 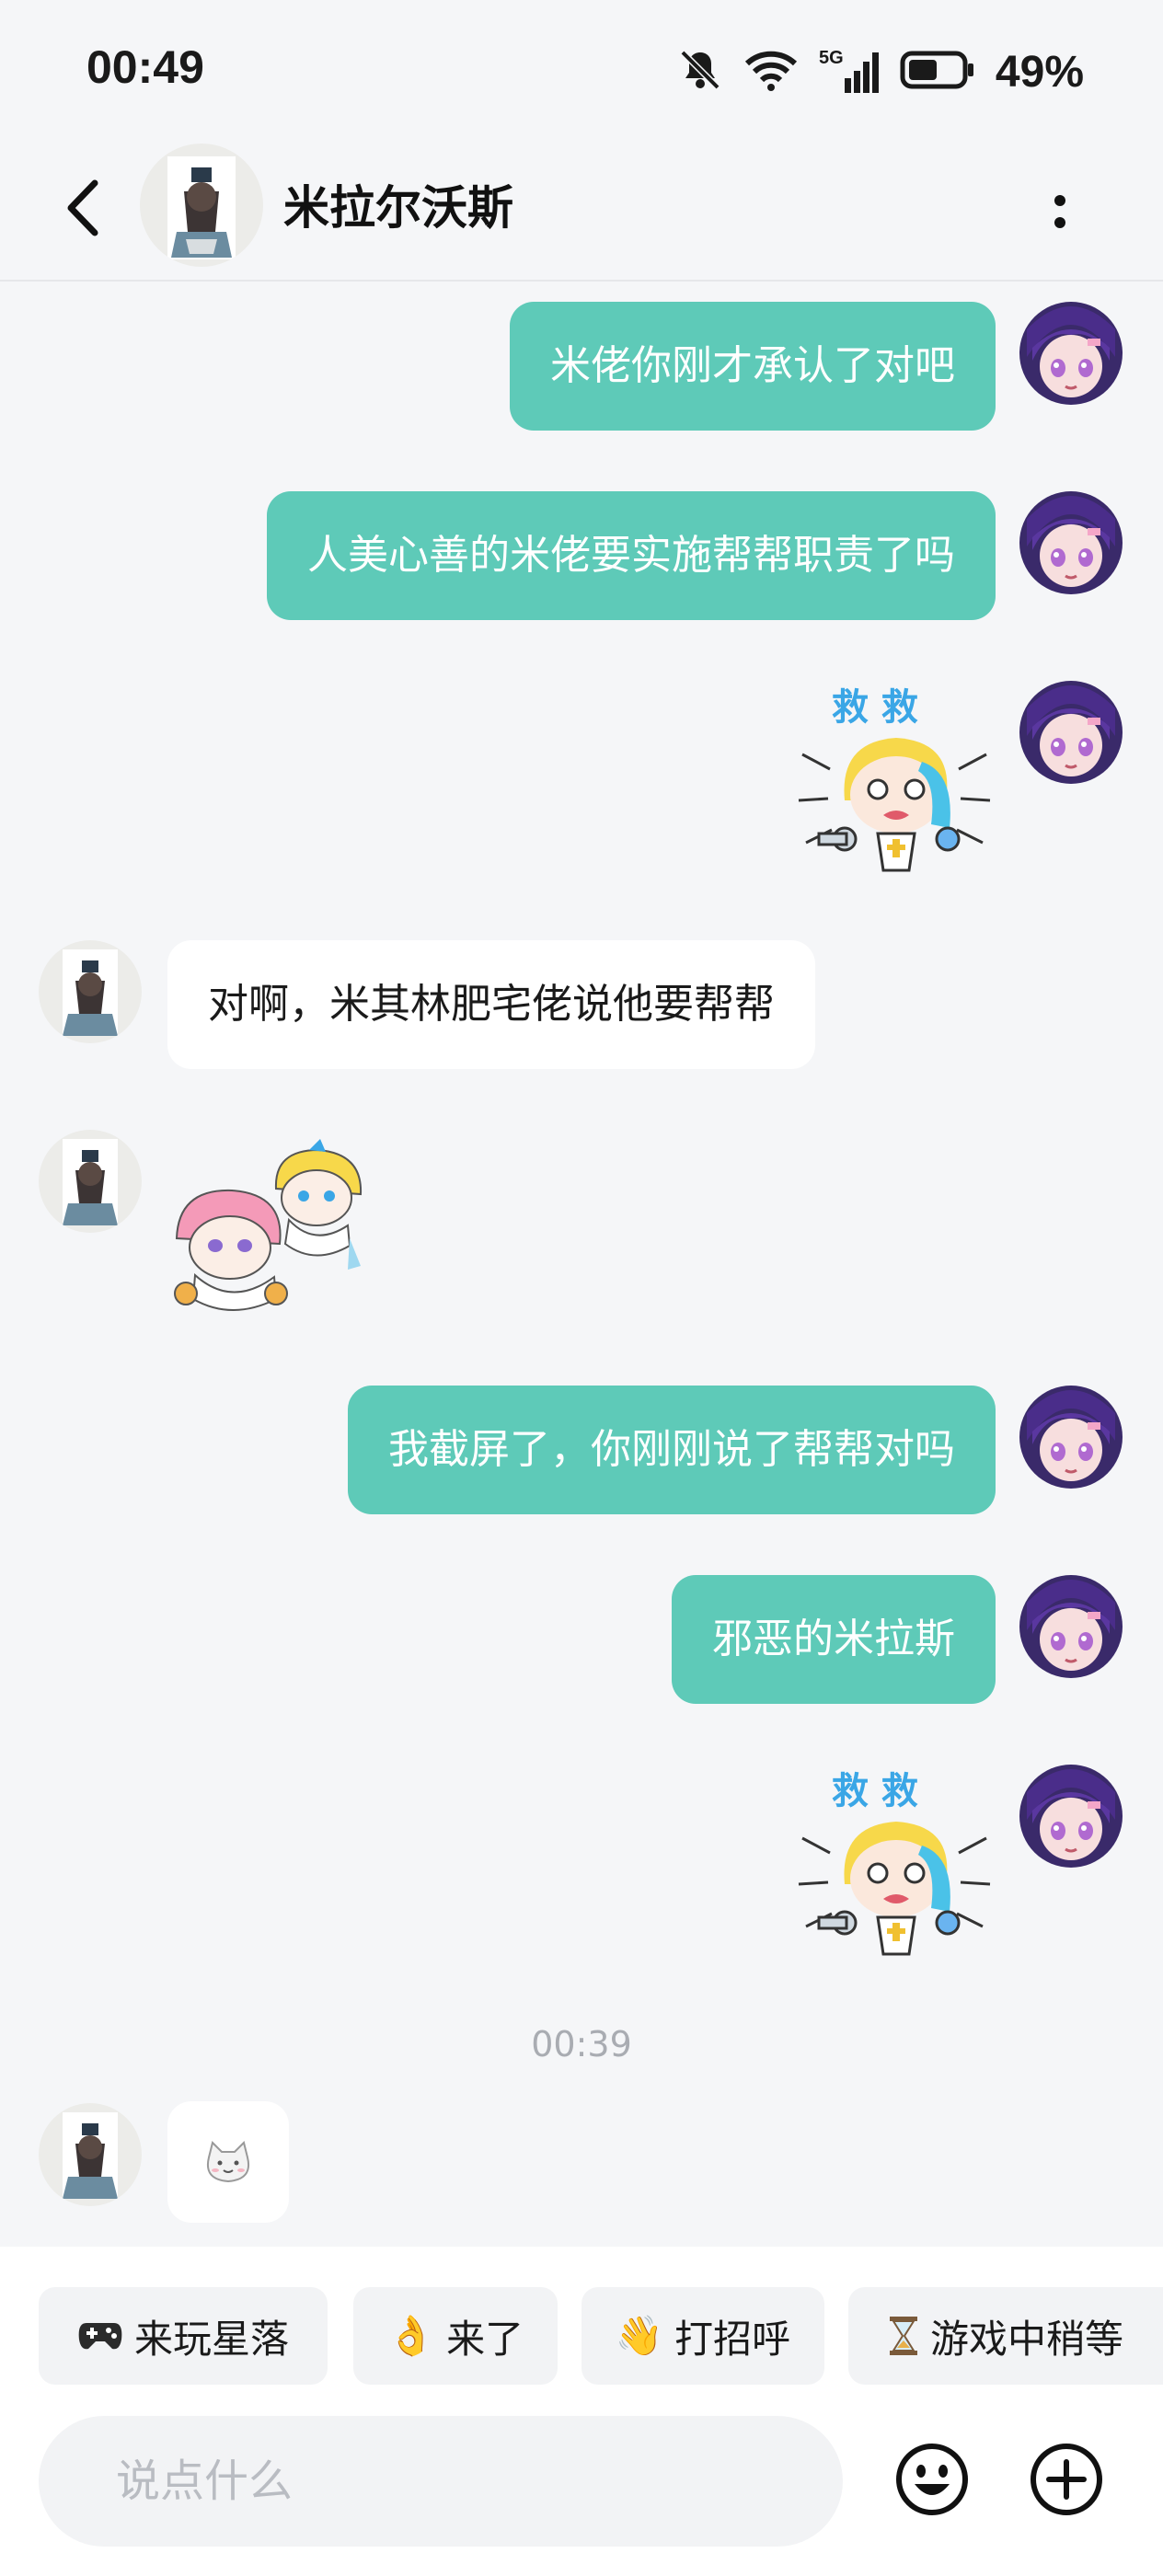 I want to click on more-options-button, so click(x=1060, y=211).